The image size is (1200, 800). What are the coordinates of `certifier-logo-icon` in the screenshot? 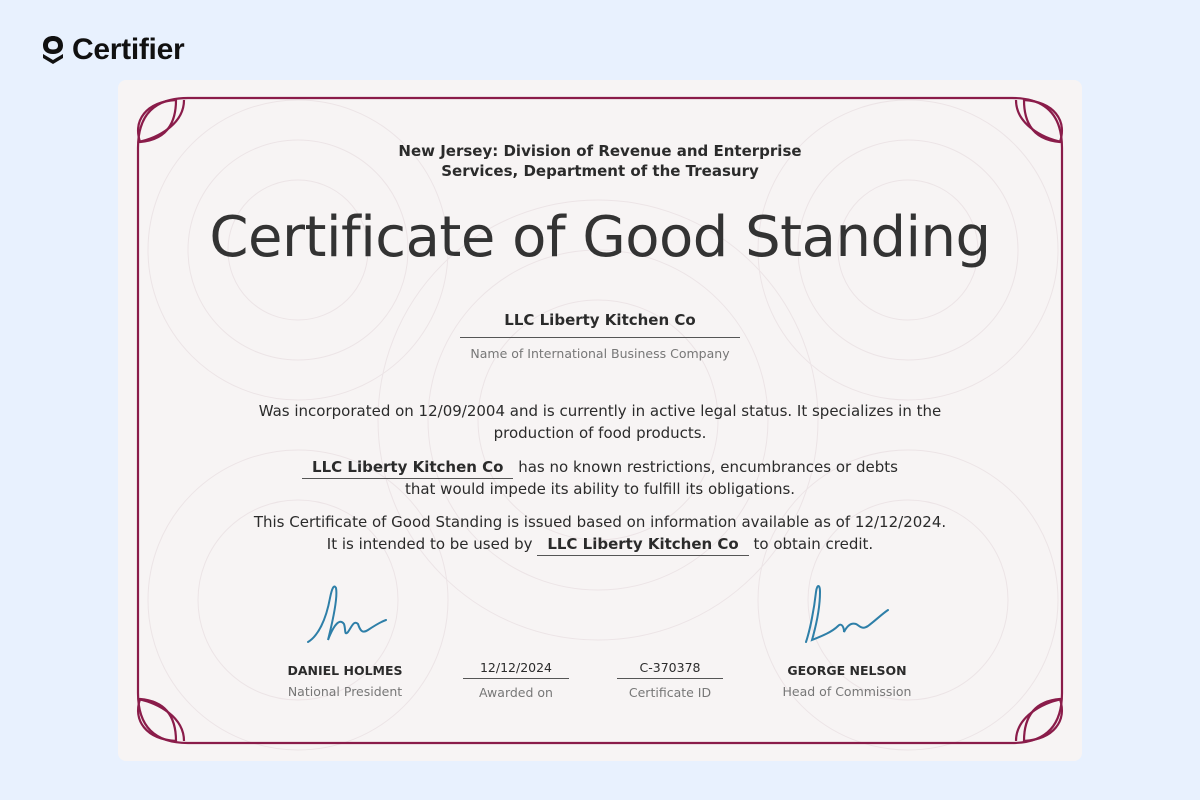 It's located at (53, 50).